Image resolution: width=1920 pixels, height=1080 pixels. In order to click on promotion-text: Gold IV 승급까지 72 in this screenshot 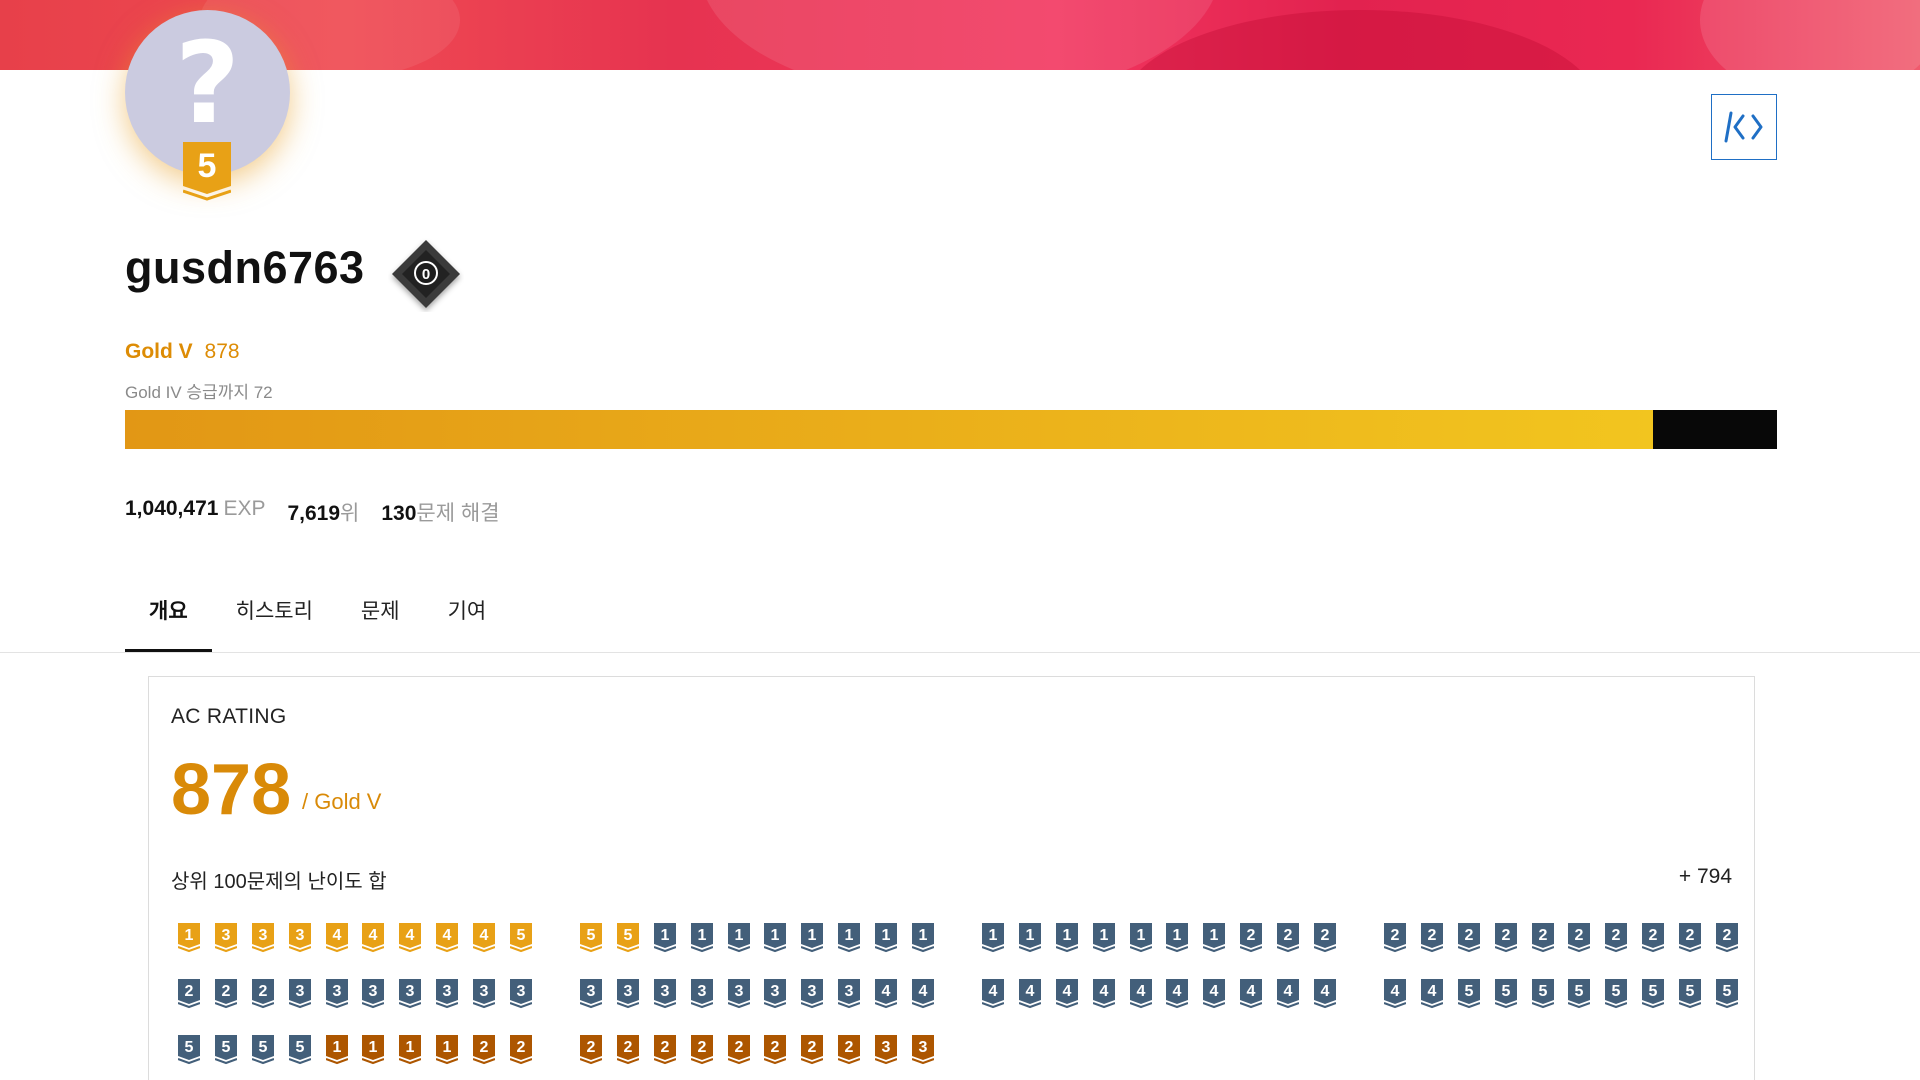, I will do `click(199, 392)`.